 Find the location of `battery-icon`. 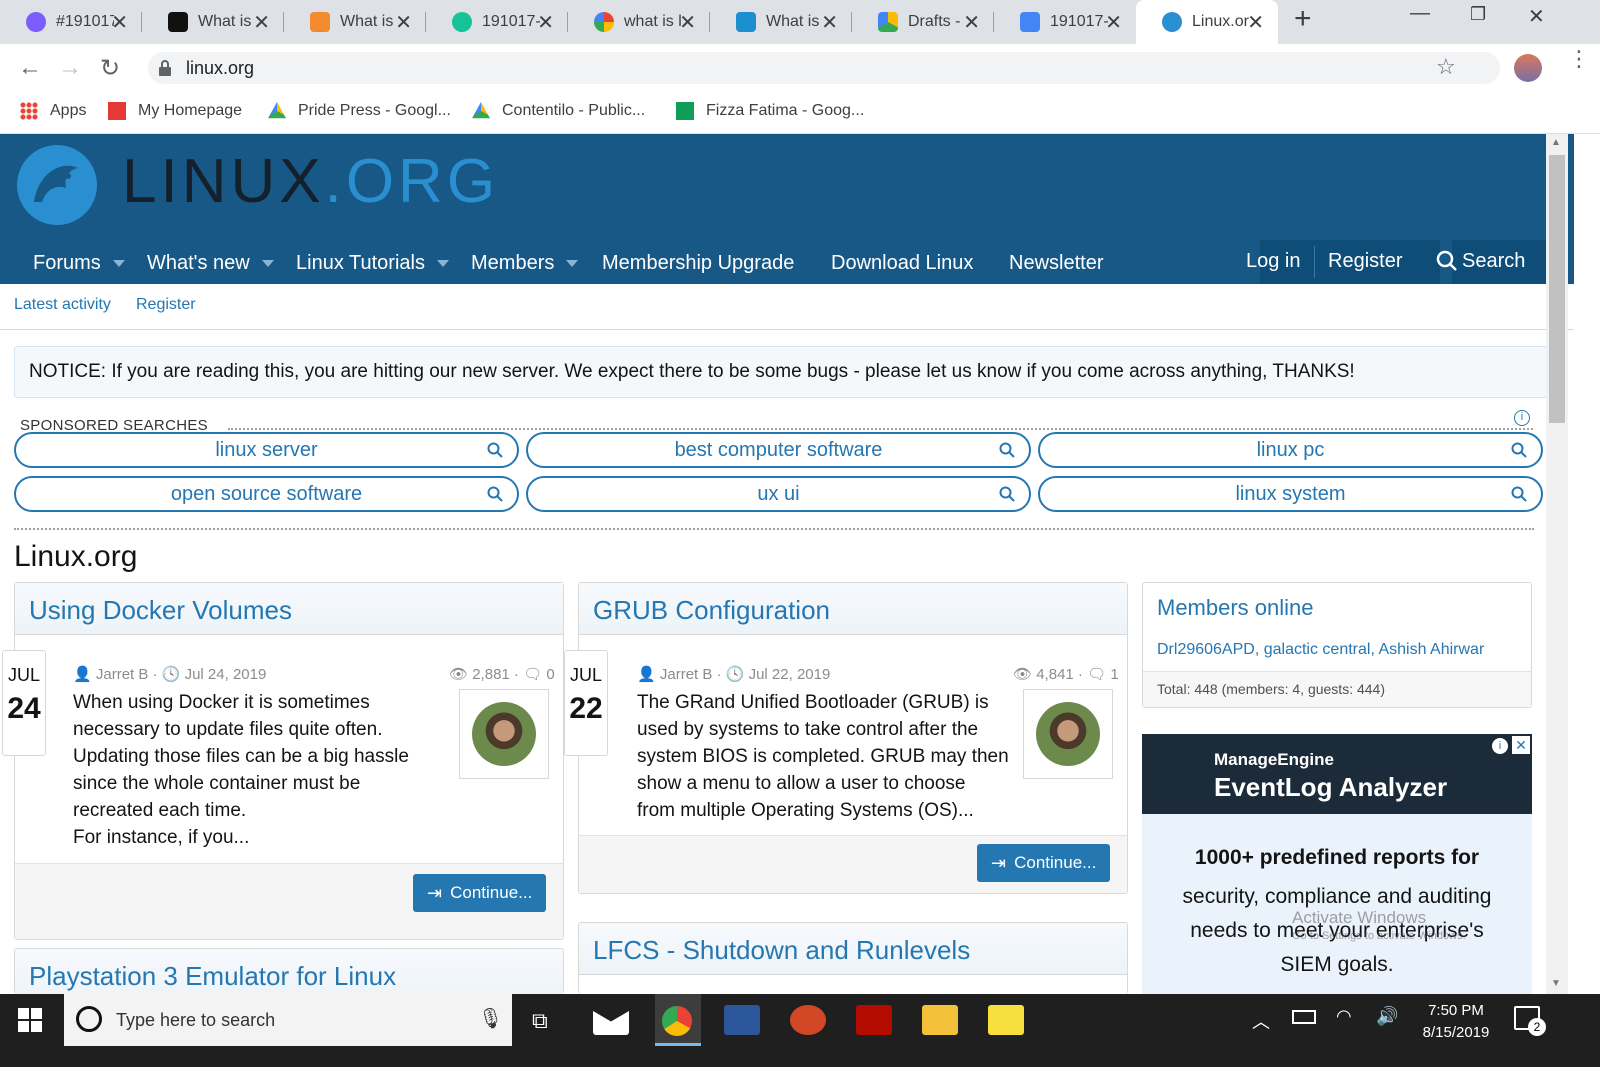

battery-icon is located at coordinates (1304, 1017).